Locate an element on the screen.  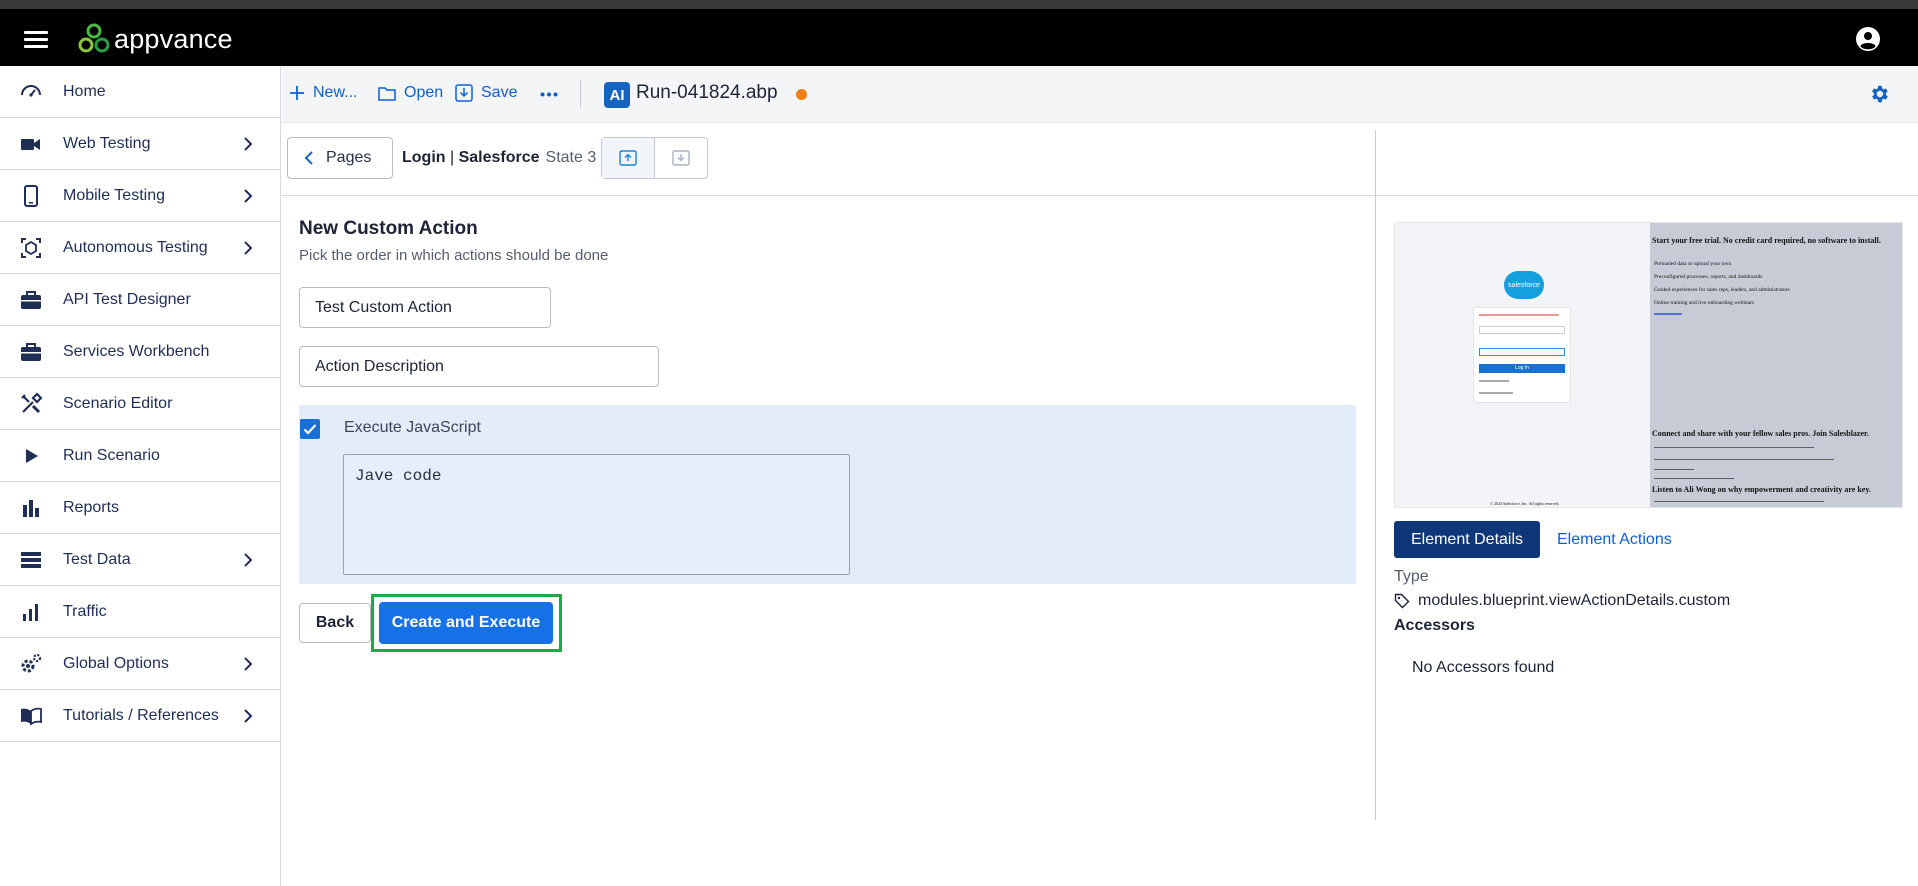
toolbar-separator is located at coordinates (580, 94).